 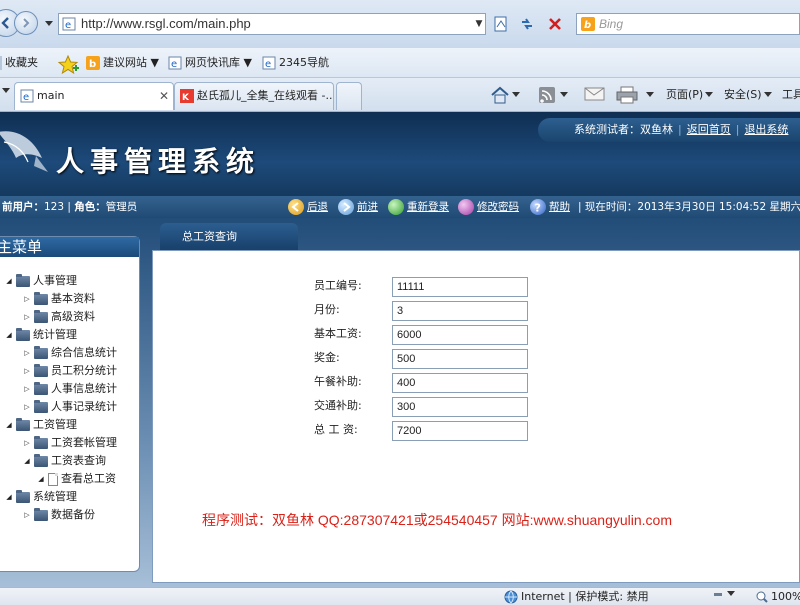 What do you see at coordinates (19, 63) in the screenshot?
I see `favorites-button: 收藏夹` at bounding box center [19, 63].